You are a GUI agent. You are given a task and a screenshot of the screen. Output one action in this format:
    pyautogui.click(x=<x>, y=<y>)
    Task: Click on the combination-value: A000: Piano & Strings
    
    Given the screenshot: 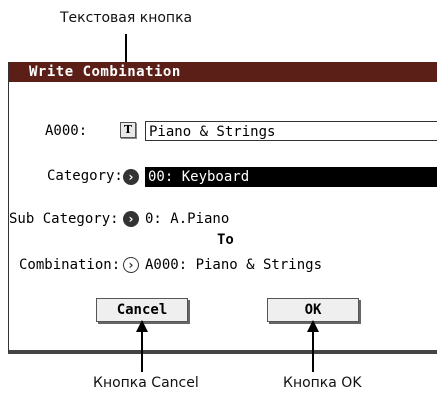 What is the action you would take?
    pyautogui.click(x=233, y=265)
    